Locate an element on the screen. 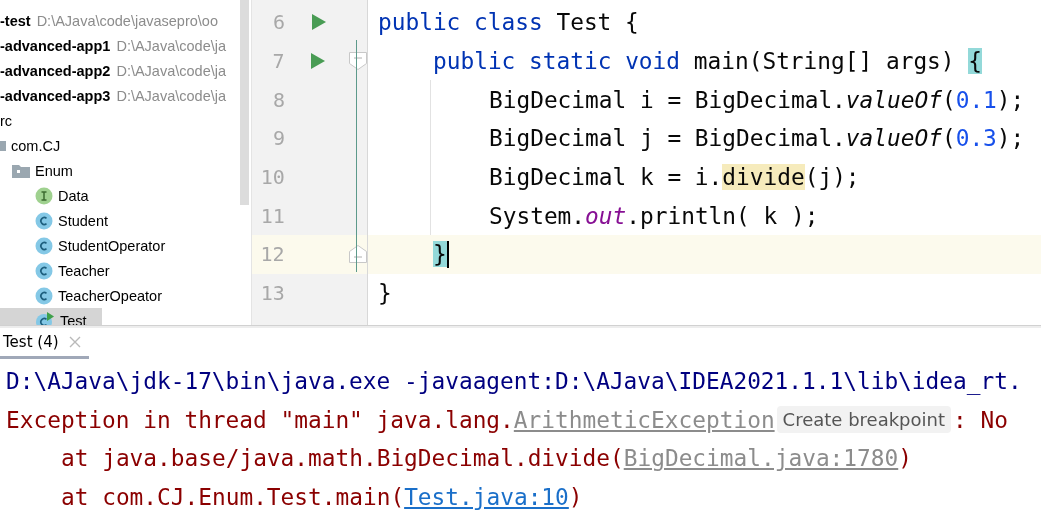 The width and height of the screenshot is (1041, 525). code-line: System.out.println( k ); is located at coordinates (654, 215).